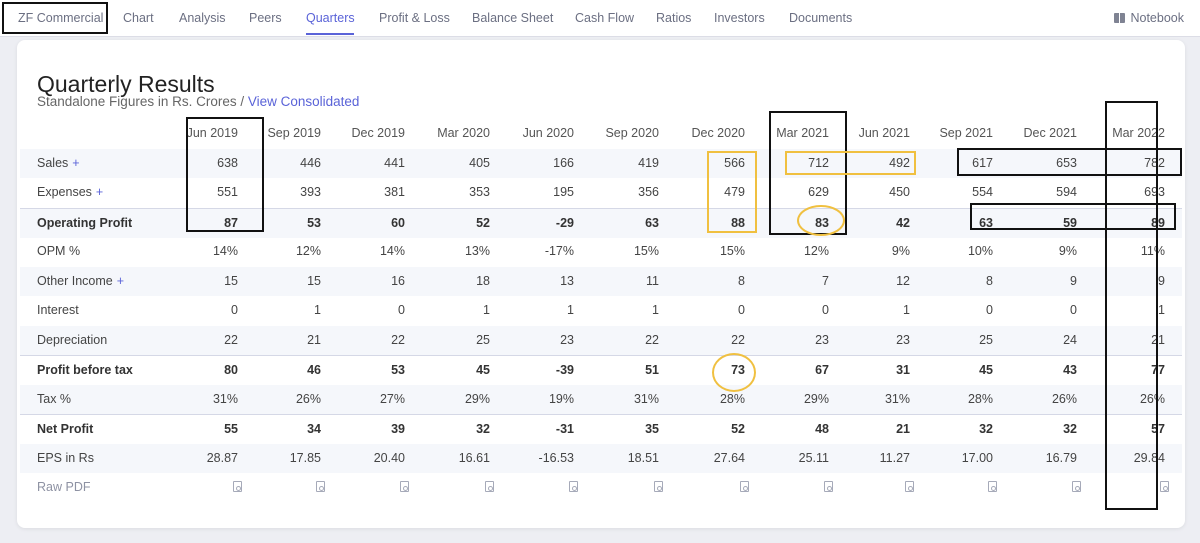 This screenshot has height=543, width=1200. I want to click on active-tab-underline, so click(330, 34).